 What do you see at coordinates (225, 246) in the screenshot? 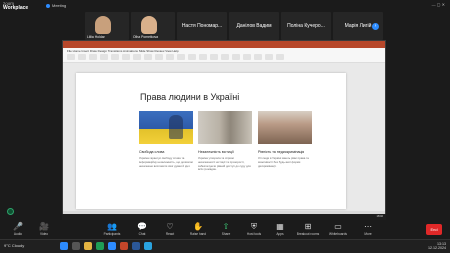
I see `windows-taskbar: 9°C Cloudy 13:13 12.12.2024` at bounding box center [225, 246].